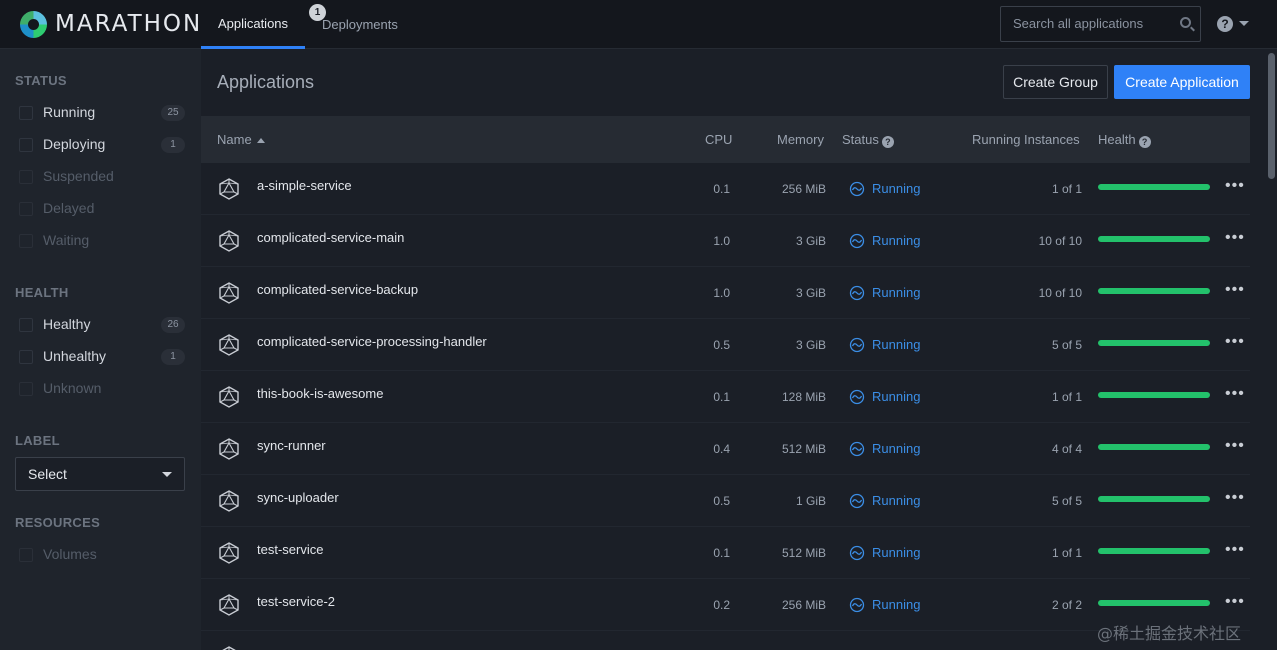 The image size is (1277, 650). Describe the element at coordinates (1100, 24) in the screenshot. I see `search-input: Search all applications` at that location.